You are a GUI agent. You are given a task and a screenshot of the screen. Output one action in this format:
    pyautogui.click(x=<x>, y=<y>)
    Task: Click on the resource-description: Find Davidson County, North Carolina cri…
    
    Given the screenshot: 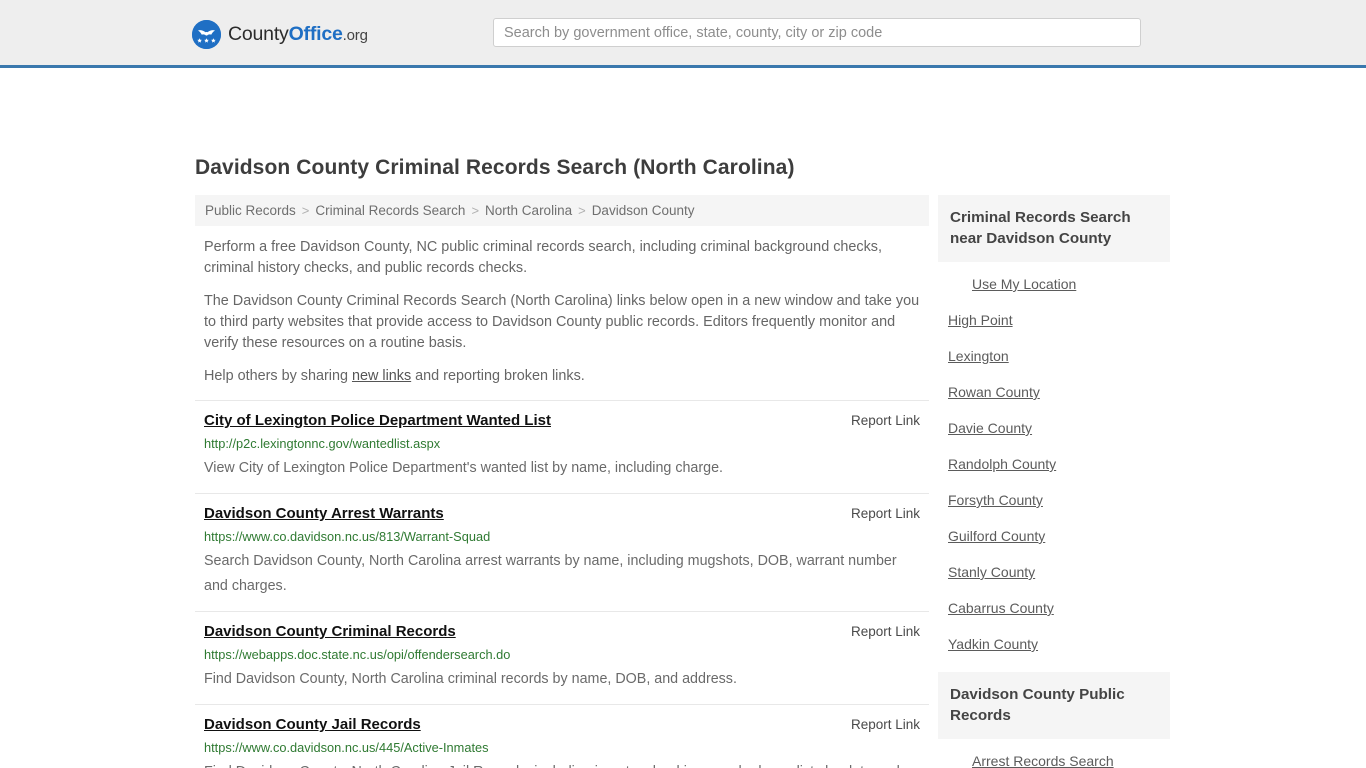 What is the action you would take?
    pyautogui.click(x=470, y=679)
    